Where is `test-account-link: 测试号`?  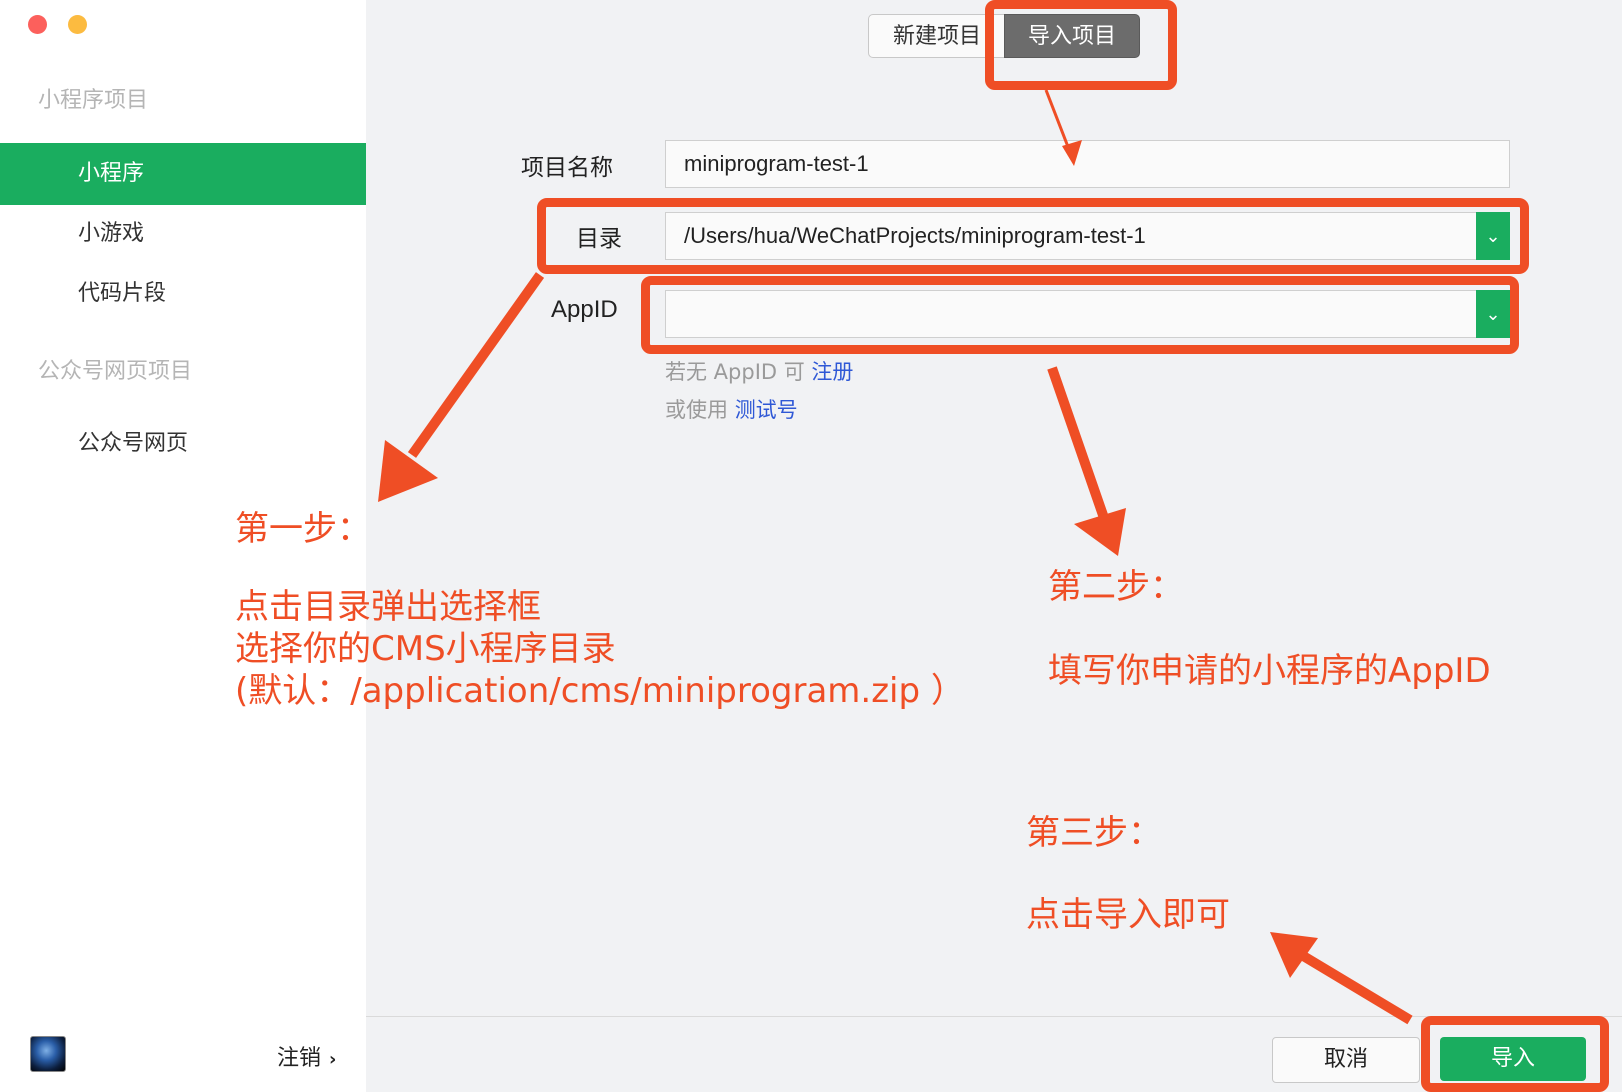
test-account-link: 测试号 is located at coordinates (766, 410).